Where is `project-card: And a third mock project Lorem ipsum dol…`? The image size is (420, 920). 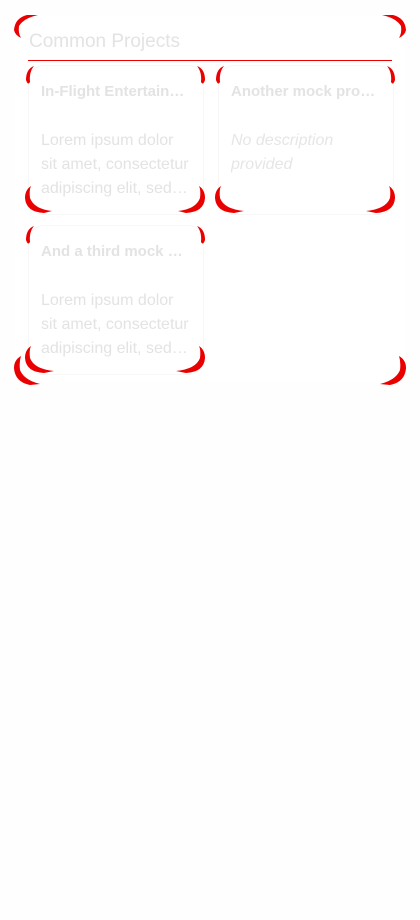 project-card: And a third mock project Lorem ipsum dol… is located at coordinates (116, 300).